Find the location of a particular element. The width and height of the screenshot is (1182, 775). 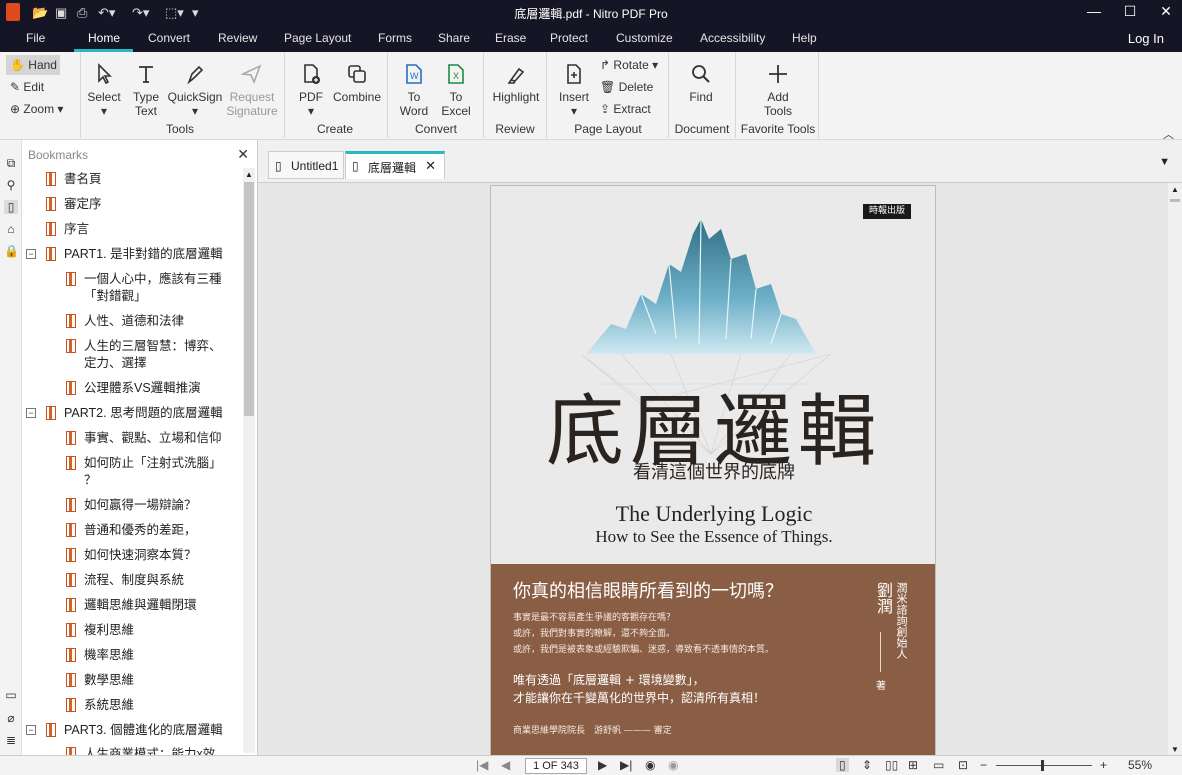

attachment-icon: ⌀ is located at coordinates (11, 718).